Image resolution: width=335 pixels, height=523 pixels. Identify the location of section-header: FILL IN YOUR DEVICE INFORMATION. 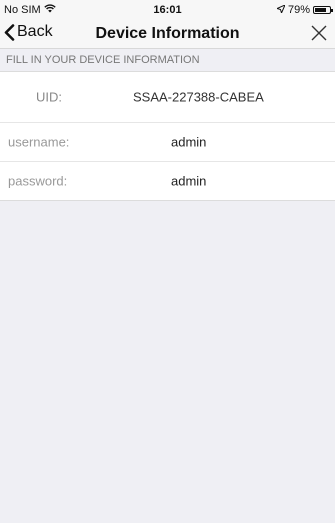
(167, 60).